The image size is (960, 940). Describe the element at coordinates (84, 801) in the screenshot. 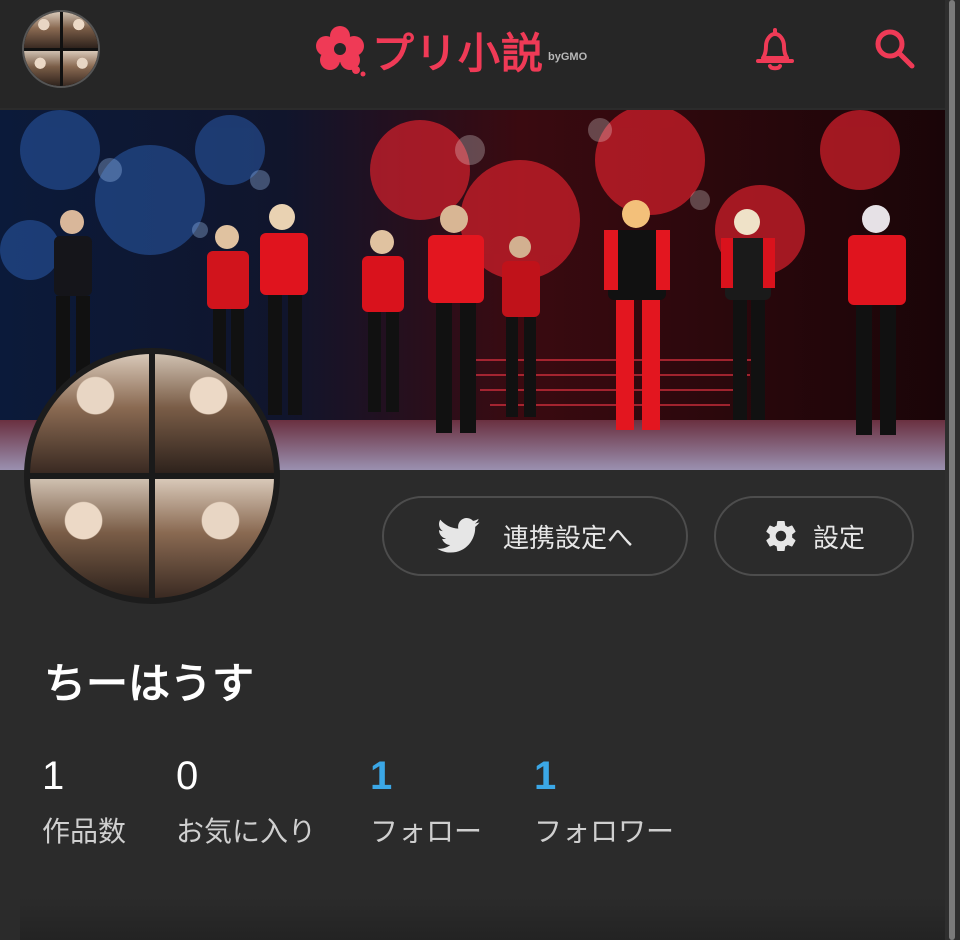

I see `stat-works: 1 作品数` at that location.